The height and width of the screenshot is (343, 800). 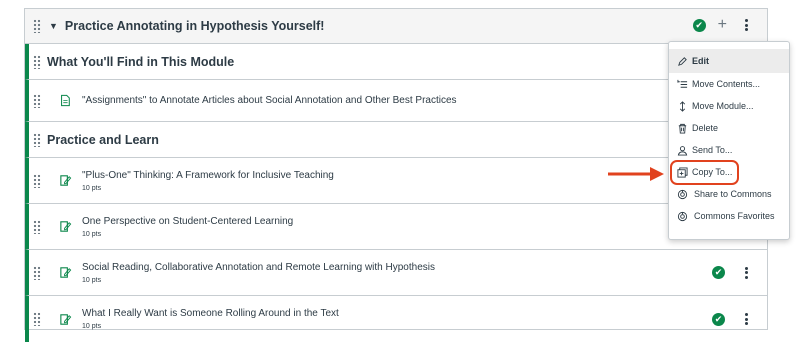 What do you see at coordinates (141, 61) in the screenshot?
I see `subheader-label: What You'll Find in This Module` at bounding box center [141, 61].